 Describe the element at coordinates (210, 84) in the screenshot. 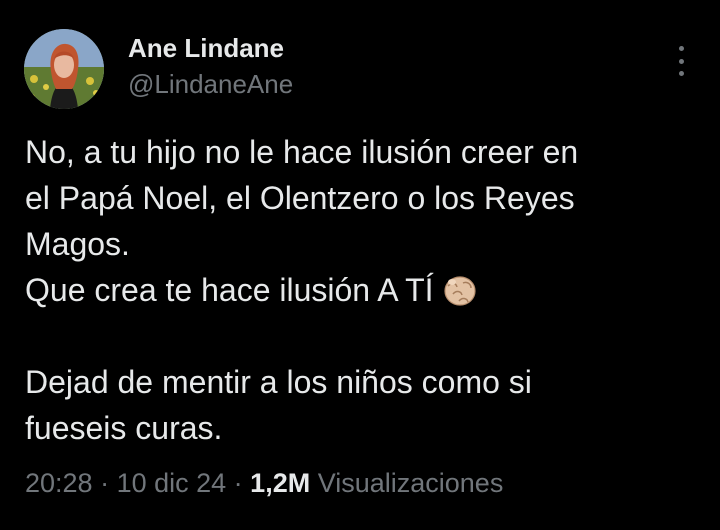

I see `author-handle: @LindaneAne` at that location.